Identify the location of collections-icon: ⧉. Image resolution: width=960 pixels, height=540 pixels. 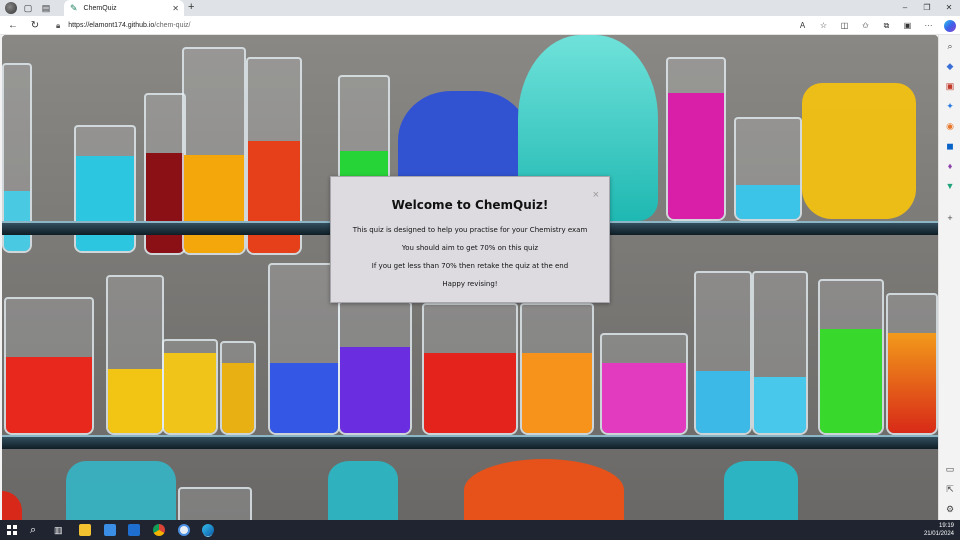
(886, 26).